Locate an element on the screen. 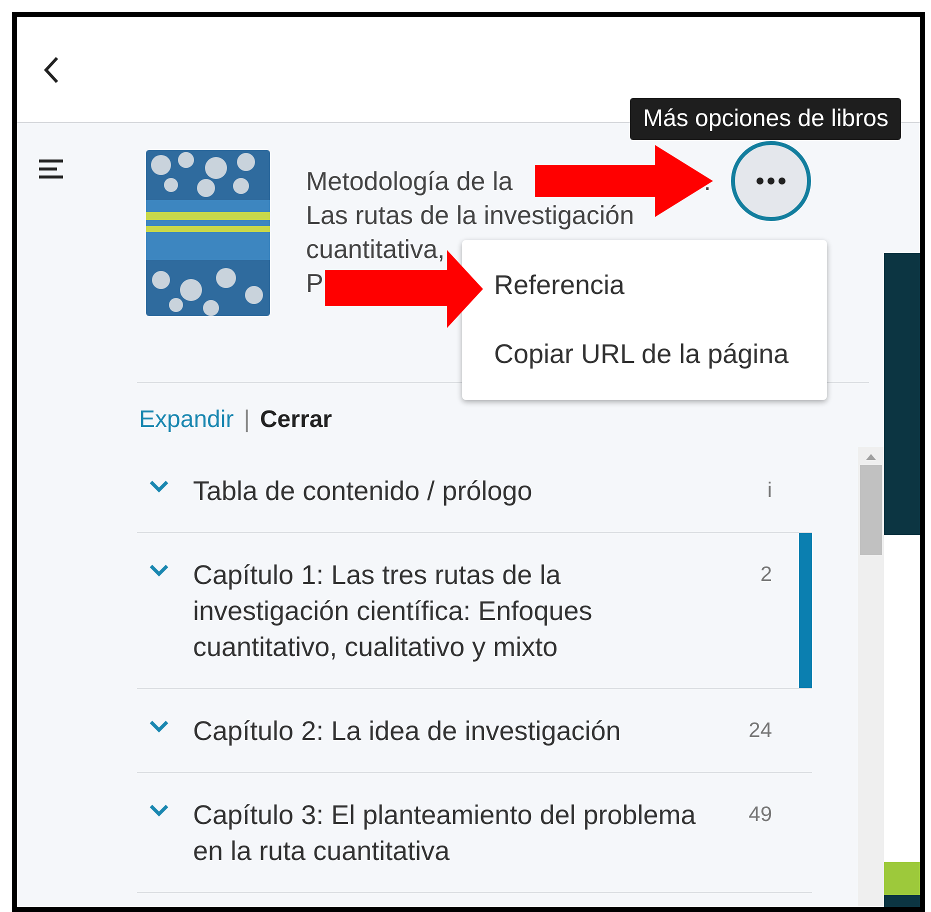 The width and height of the screenshot is (931, 912). book-title-text: . is located at coordinates (707, 181).